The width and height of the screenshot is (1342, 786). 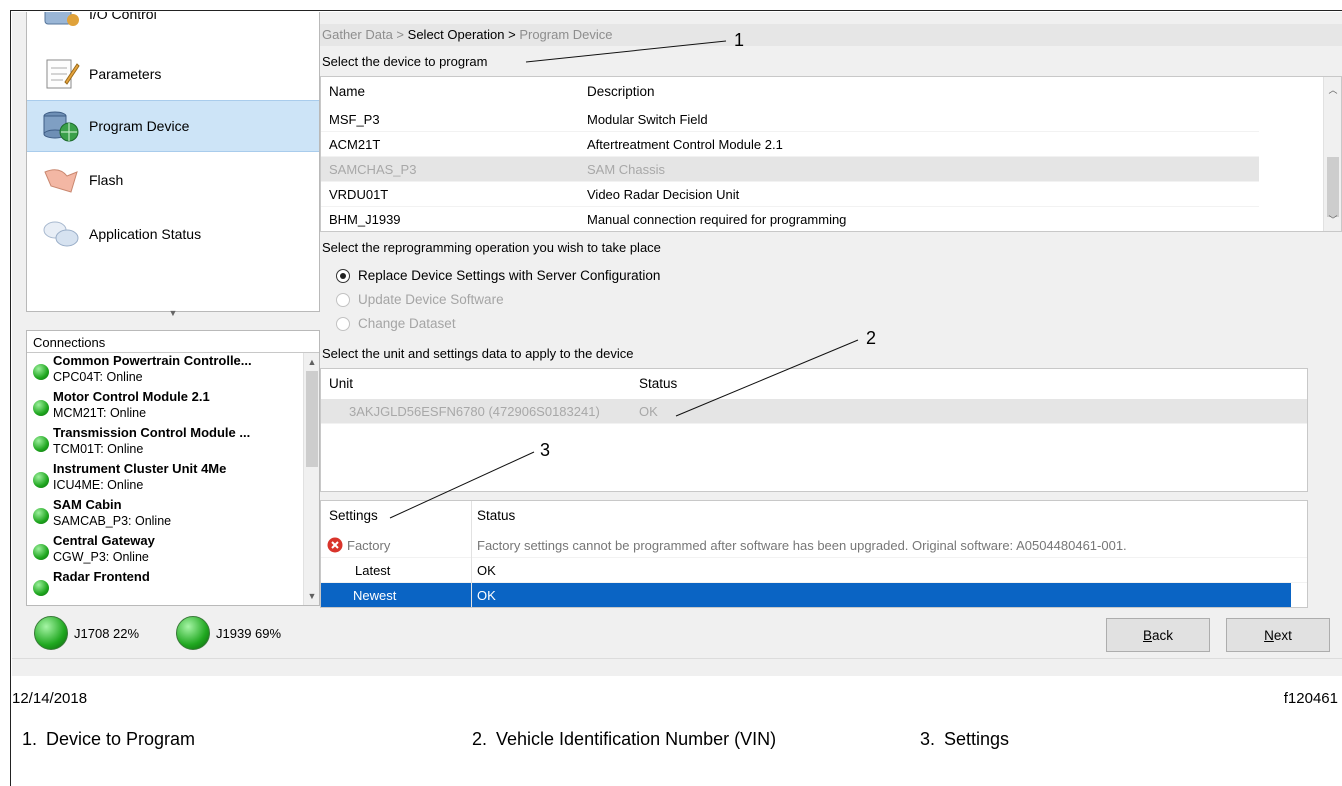 I want to click on j1939-status: J1939 69%, so click(x=228, y=633).